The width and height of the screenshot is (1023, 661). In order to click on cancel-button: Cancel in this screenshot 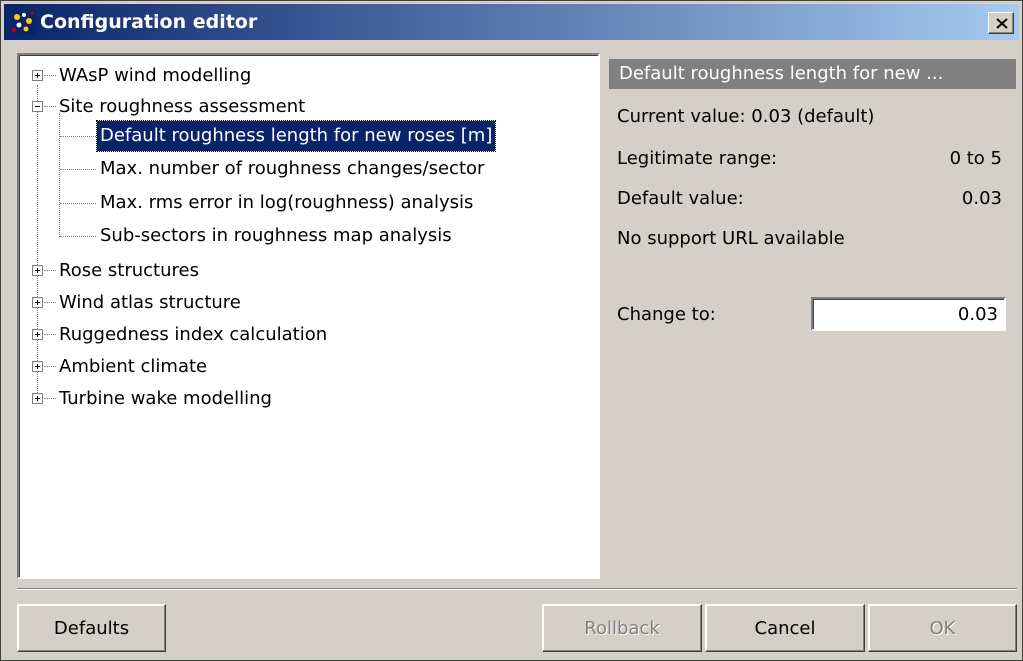, I will do `click(785, 628)`.